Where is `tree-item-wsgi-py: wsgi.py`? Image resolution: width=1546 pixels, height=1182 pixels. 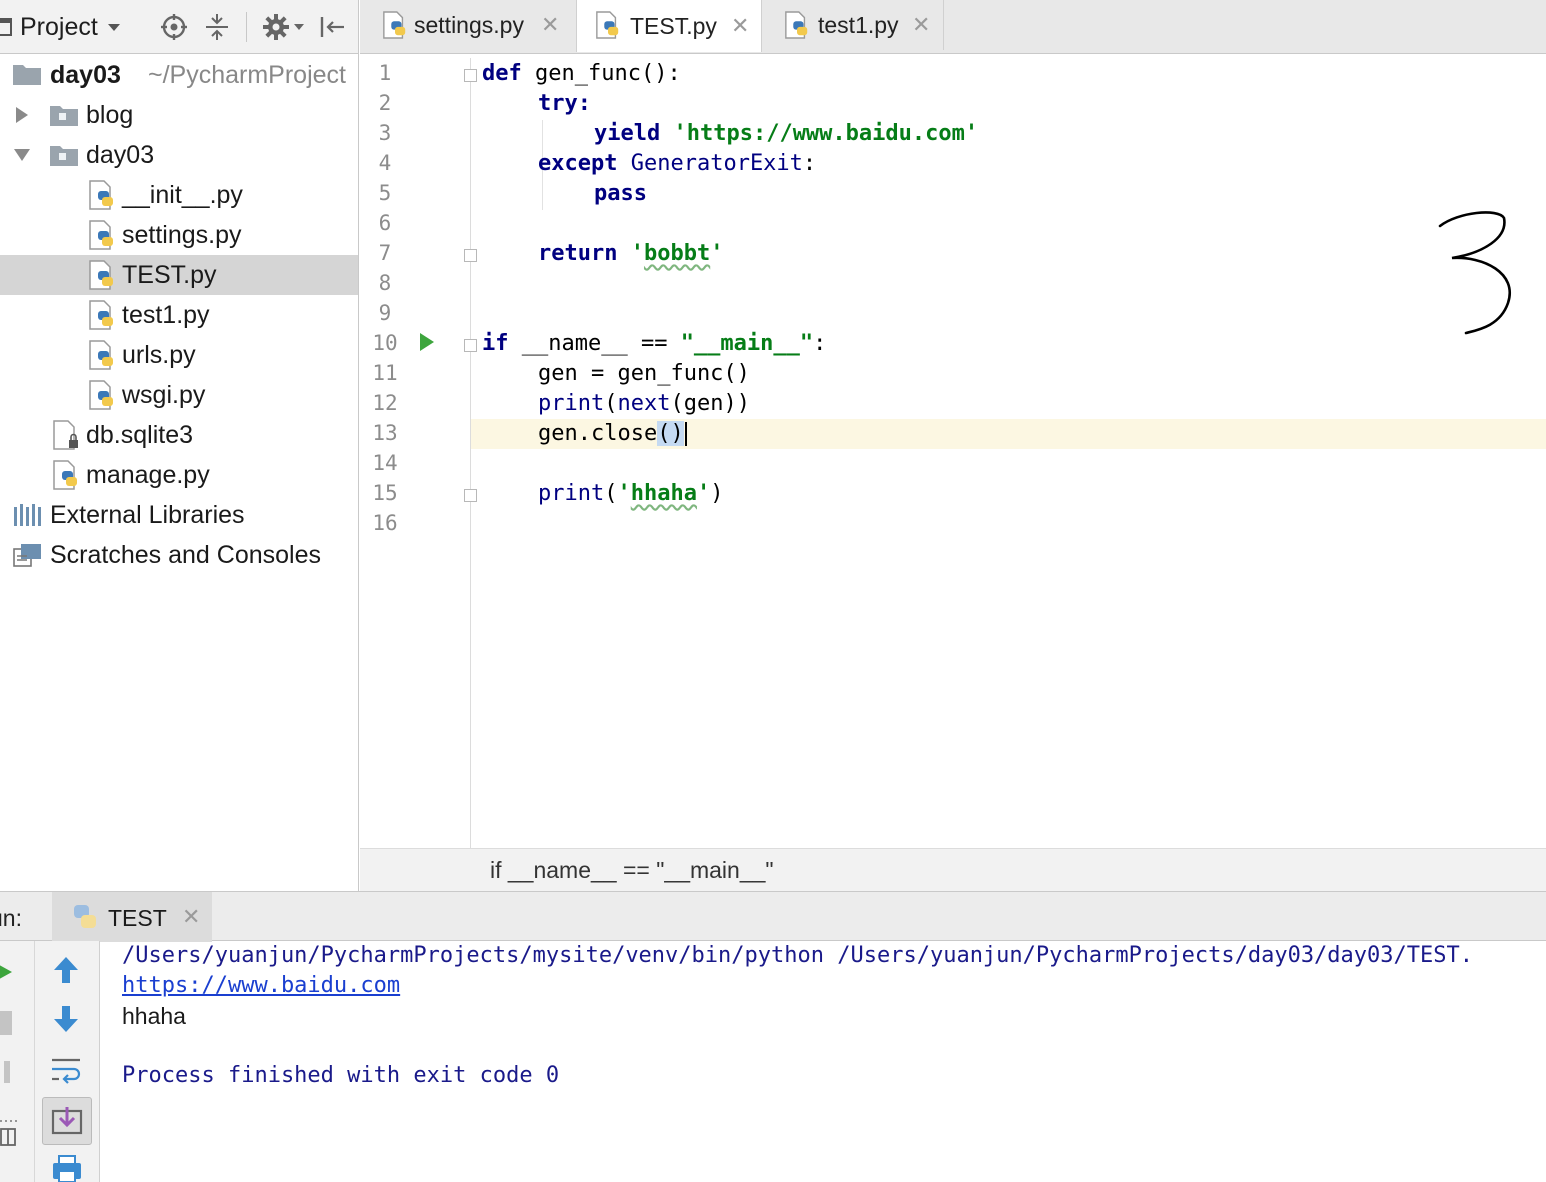
tree-item-wsgi-py: wsgi.py is located at coordinates (179, 395).